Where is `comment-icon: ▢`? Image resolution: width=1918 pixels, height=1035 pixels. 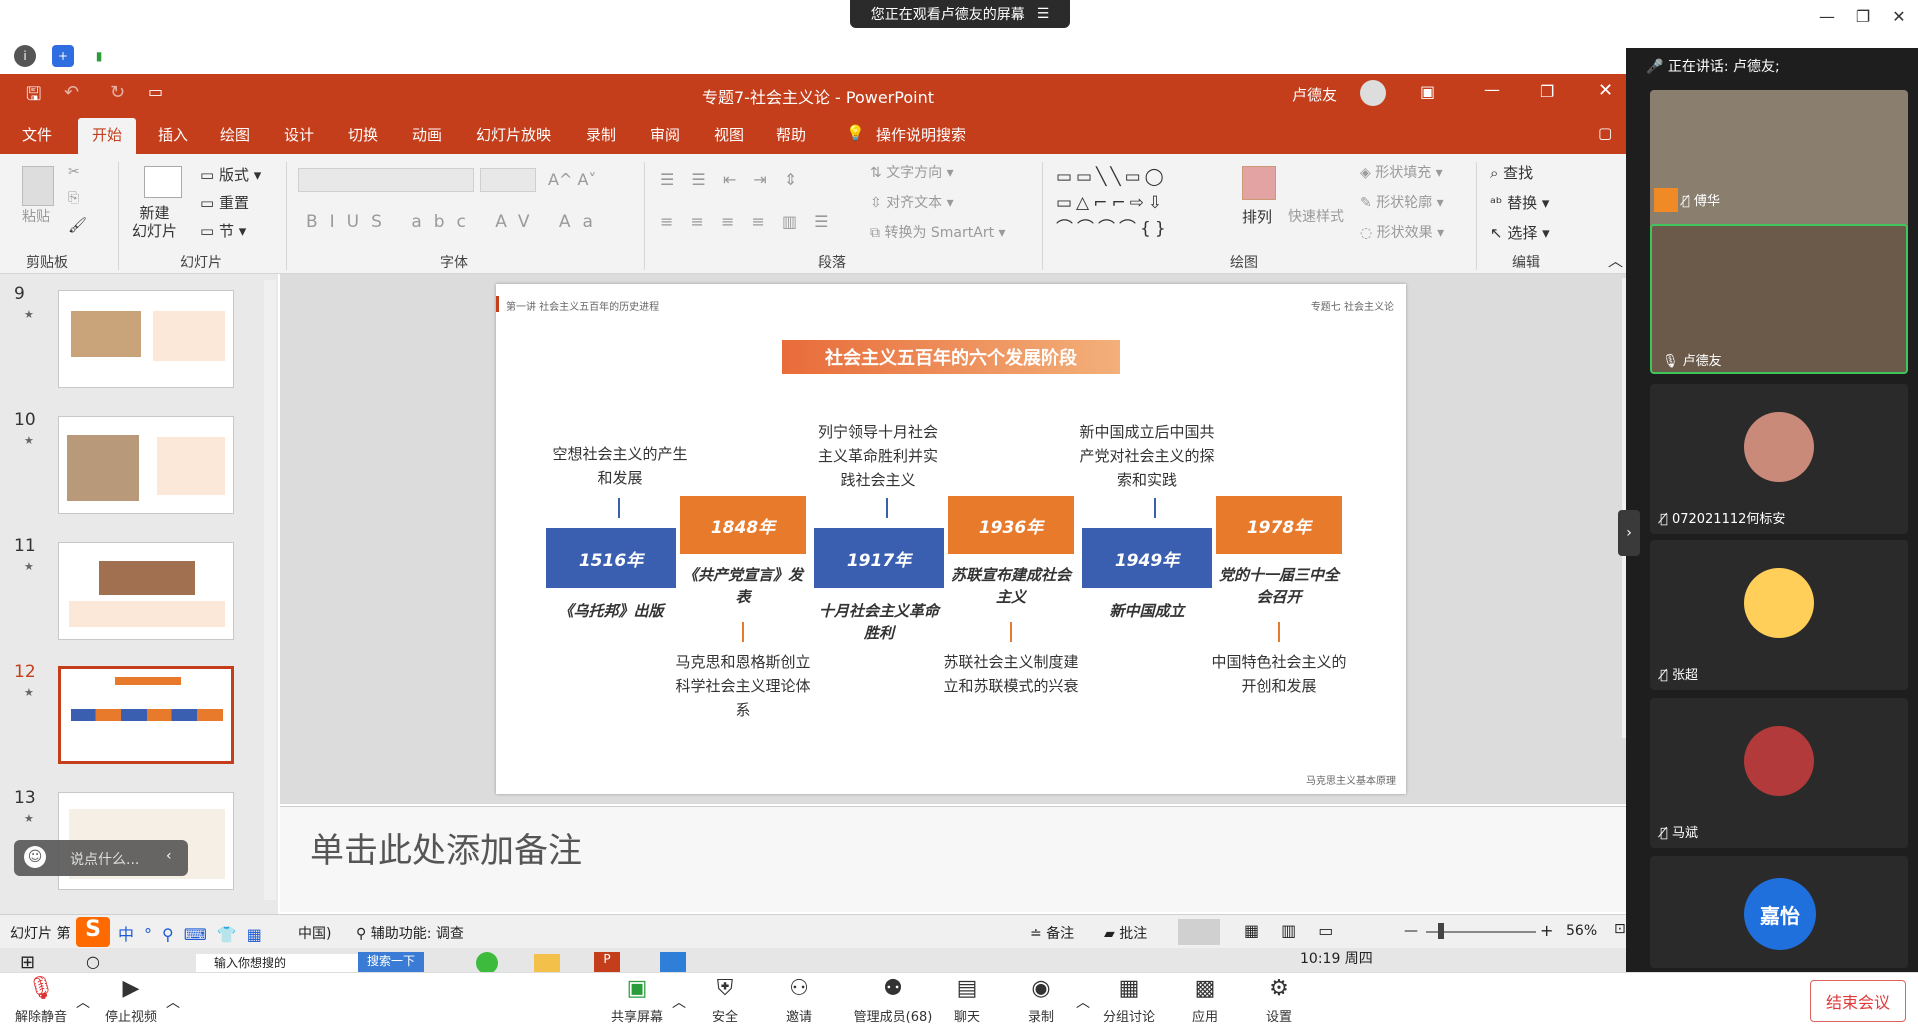
comment-icon: ▢ is located at coordinates (1605, 133).